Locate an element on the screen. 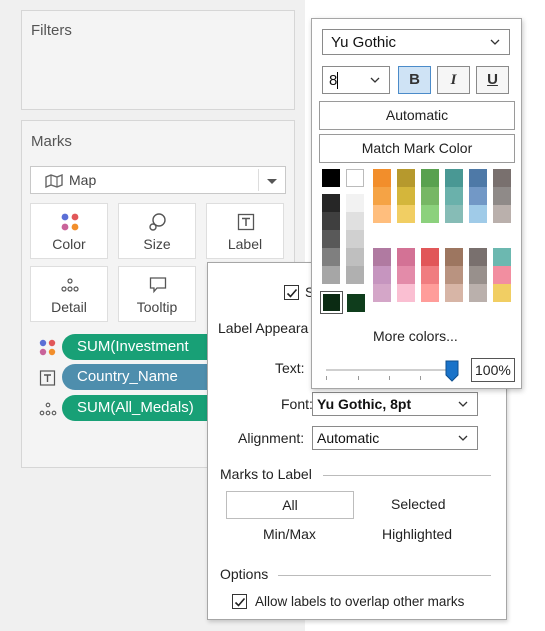 The image size is (545, 631). color-button: Color is located at coordinates (69, 231).